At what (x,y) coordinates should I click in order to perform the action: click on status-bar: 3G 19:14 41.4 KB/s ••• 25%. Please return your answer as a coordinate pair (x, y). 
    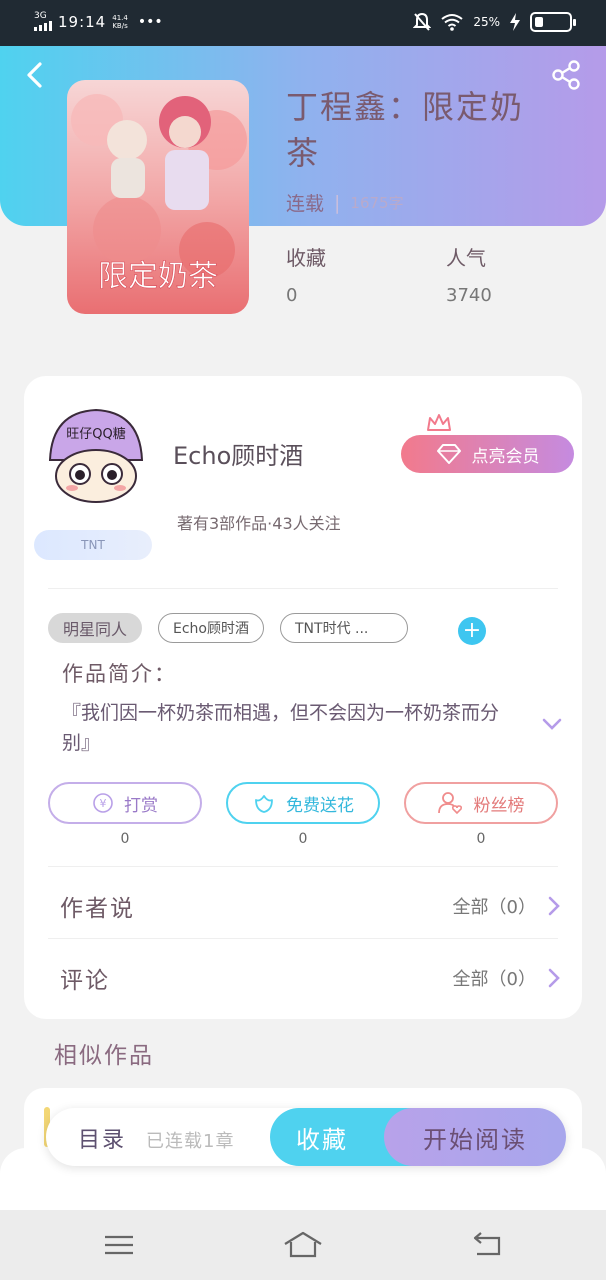
    Looking at the image, I should click on (303, 23).